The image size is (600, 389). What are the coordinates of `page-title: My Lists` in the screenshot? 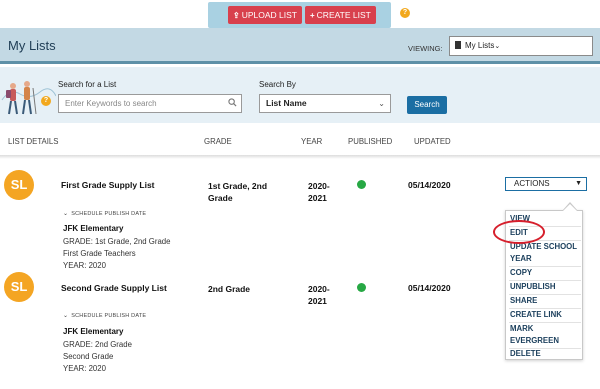 It's located at (32, 45).